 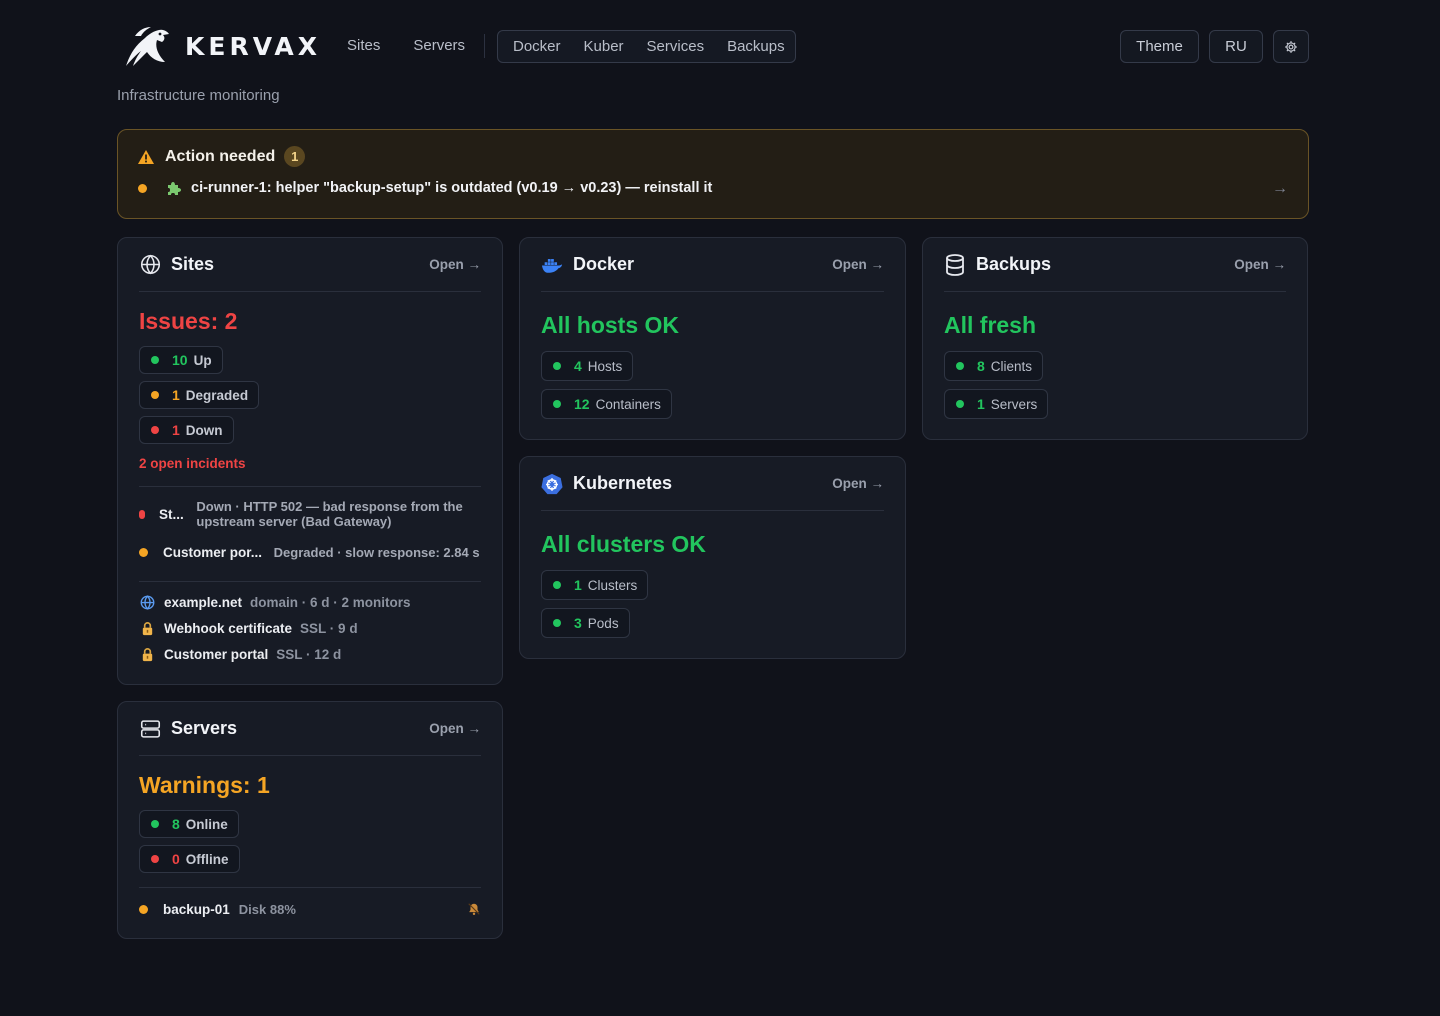 I want to click on docker-pill-hosts: 4 Hosts, so click(x=587, y=366).